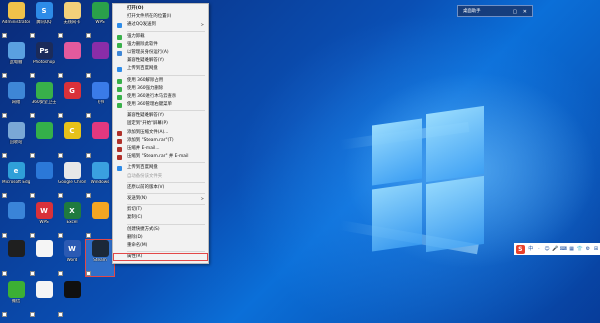 The image size is (600, 323). What do you see at coordinates (72, 180) in the screenshot?
I see `desktop-icon: Google Chrome` at bounding box center [72, 180].